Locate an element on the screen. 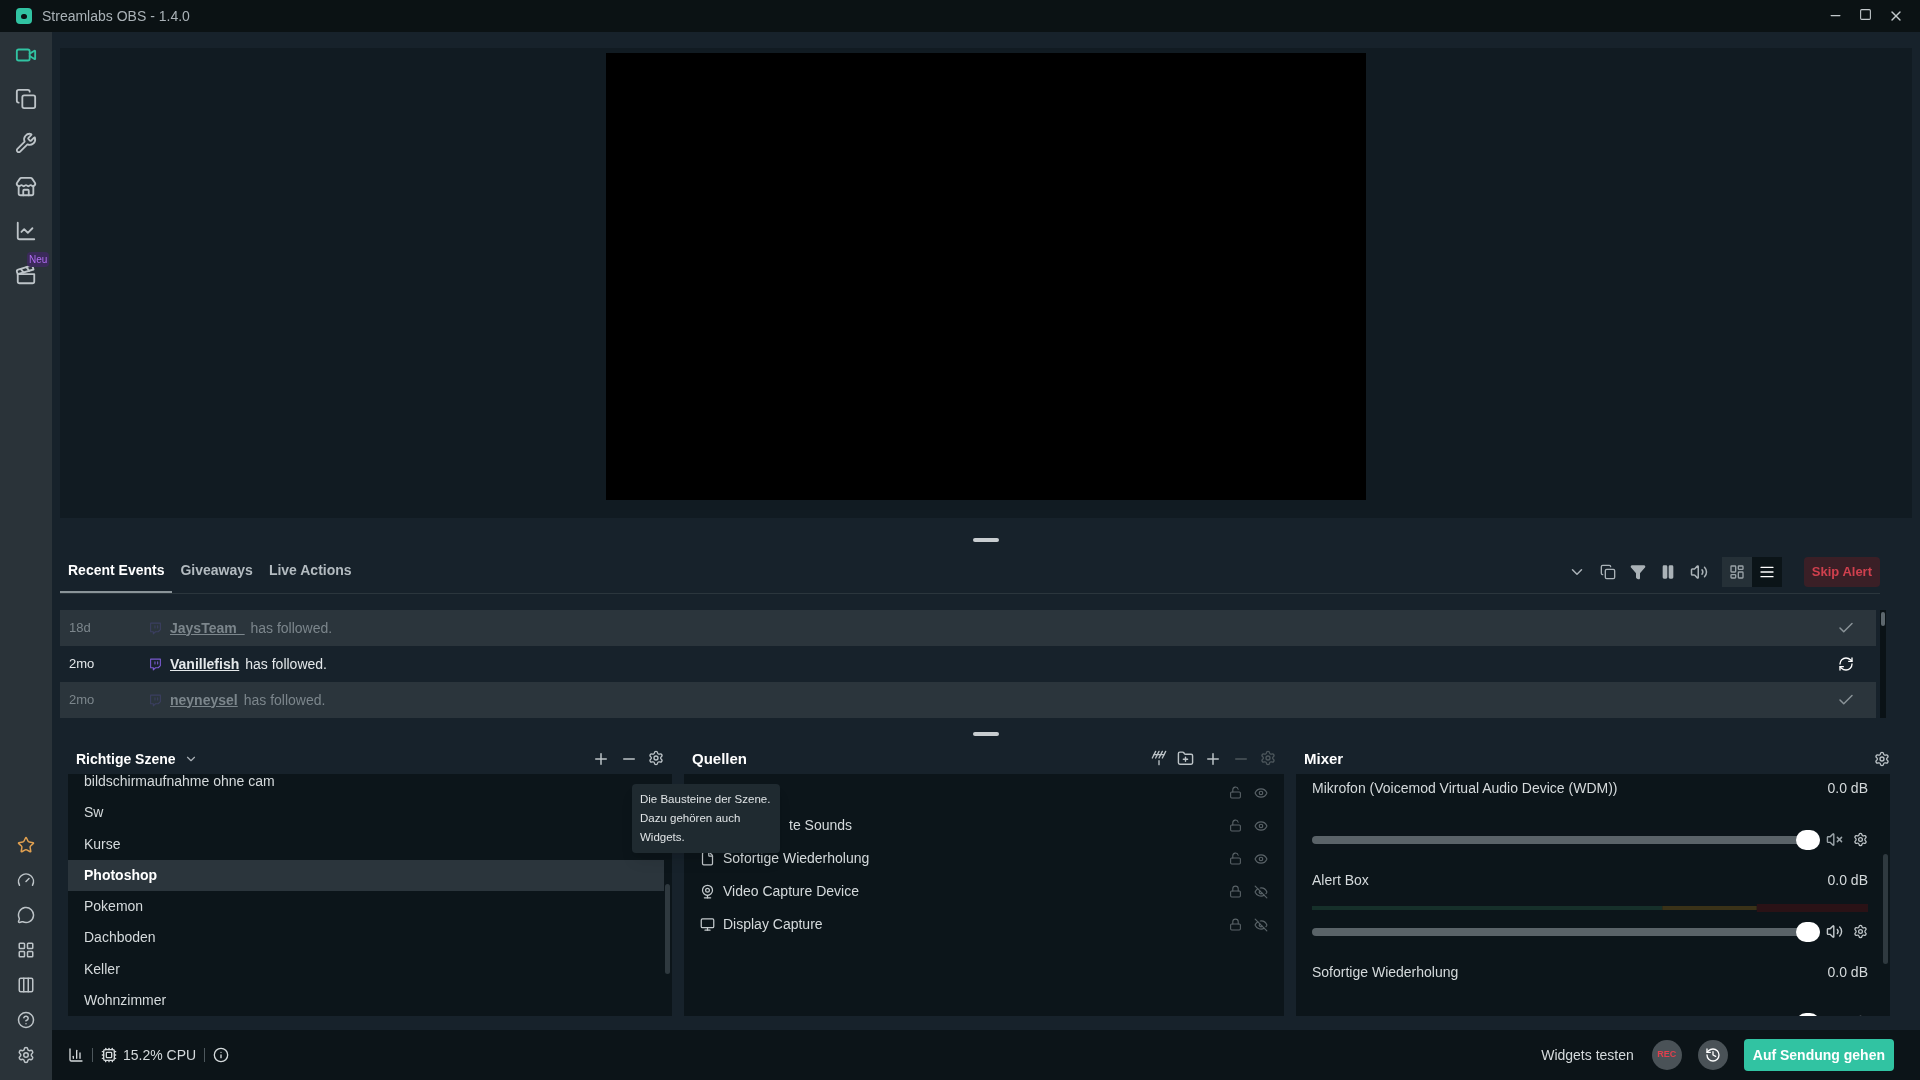 The width and height of the screenshot is (1920, 1080). app-logo-icon is located at coordinates (24, 16).